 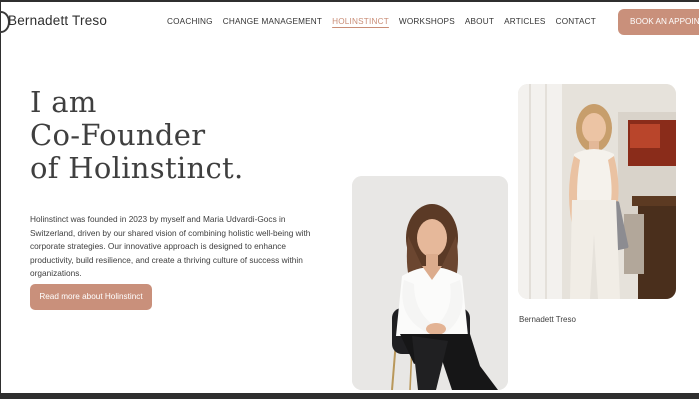 I want to click on read-more-button: Read more about Holinstinct, so click(x=91, y=297).